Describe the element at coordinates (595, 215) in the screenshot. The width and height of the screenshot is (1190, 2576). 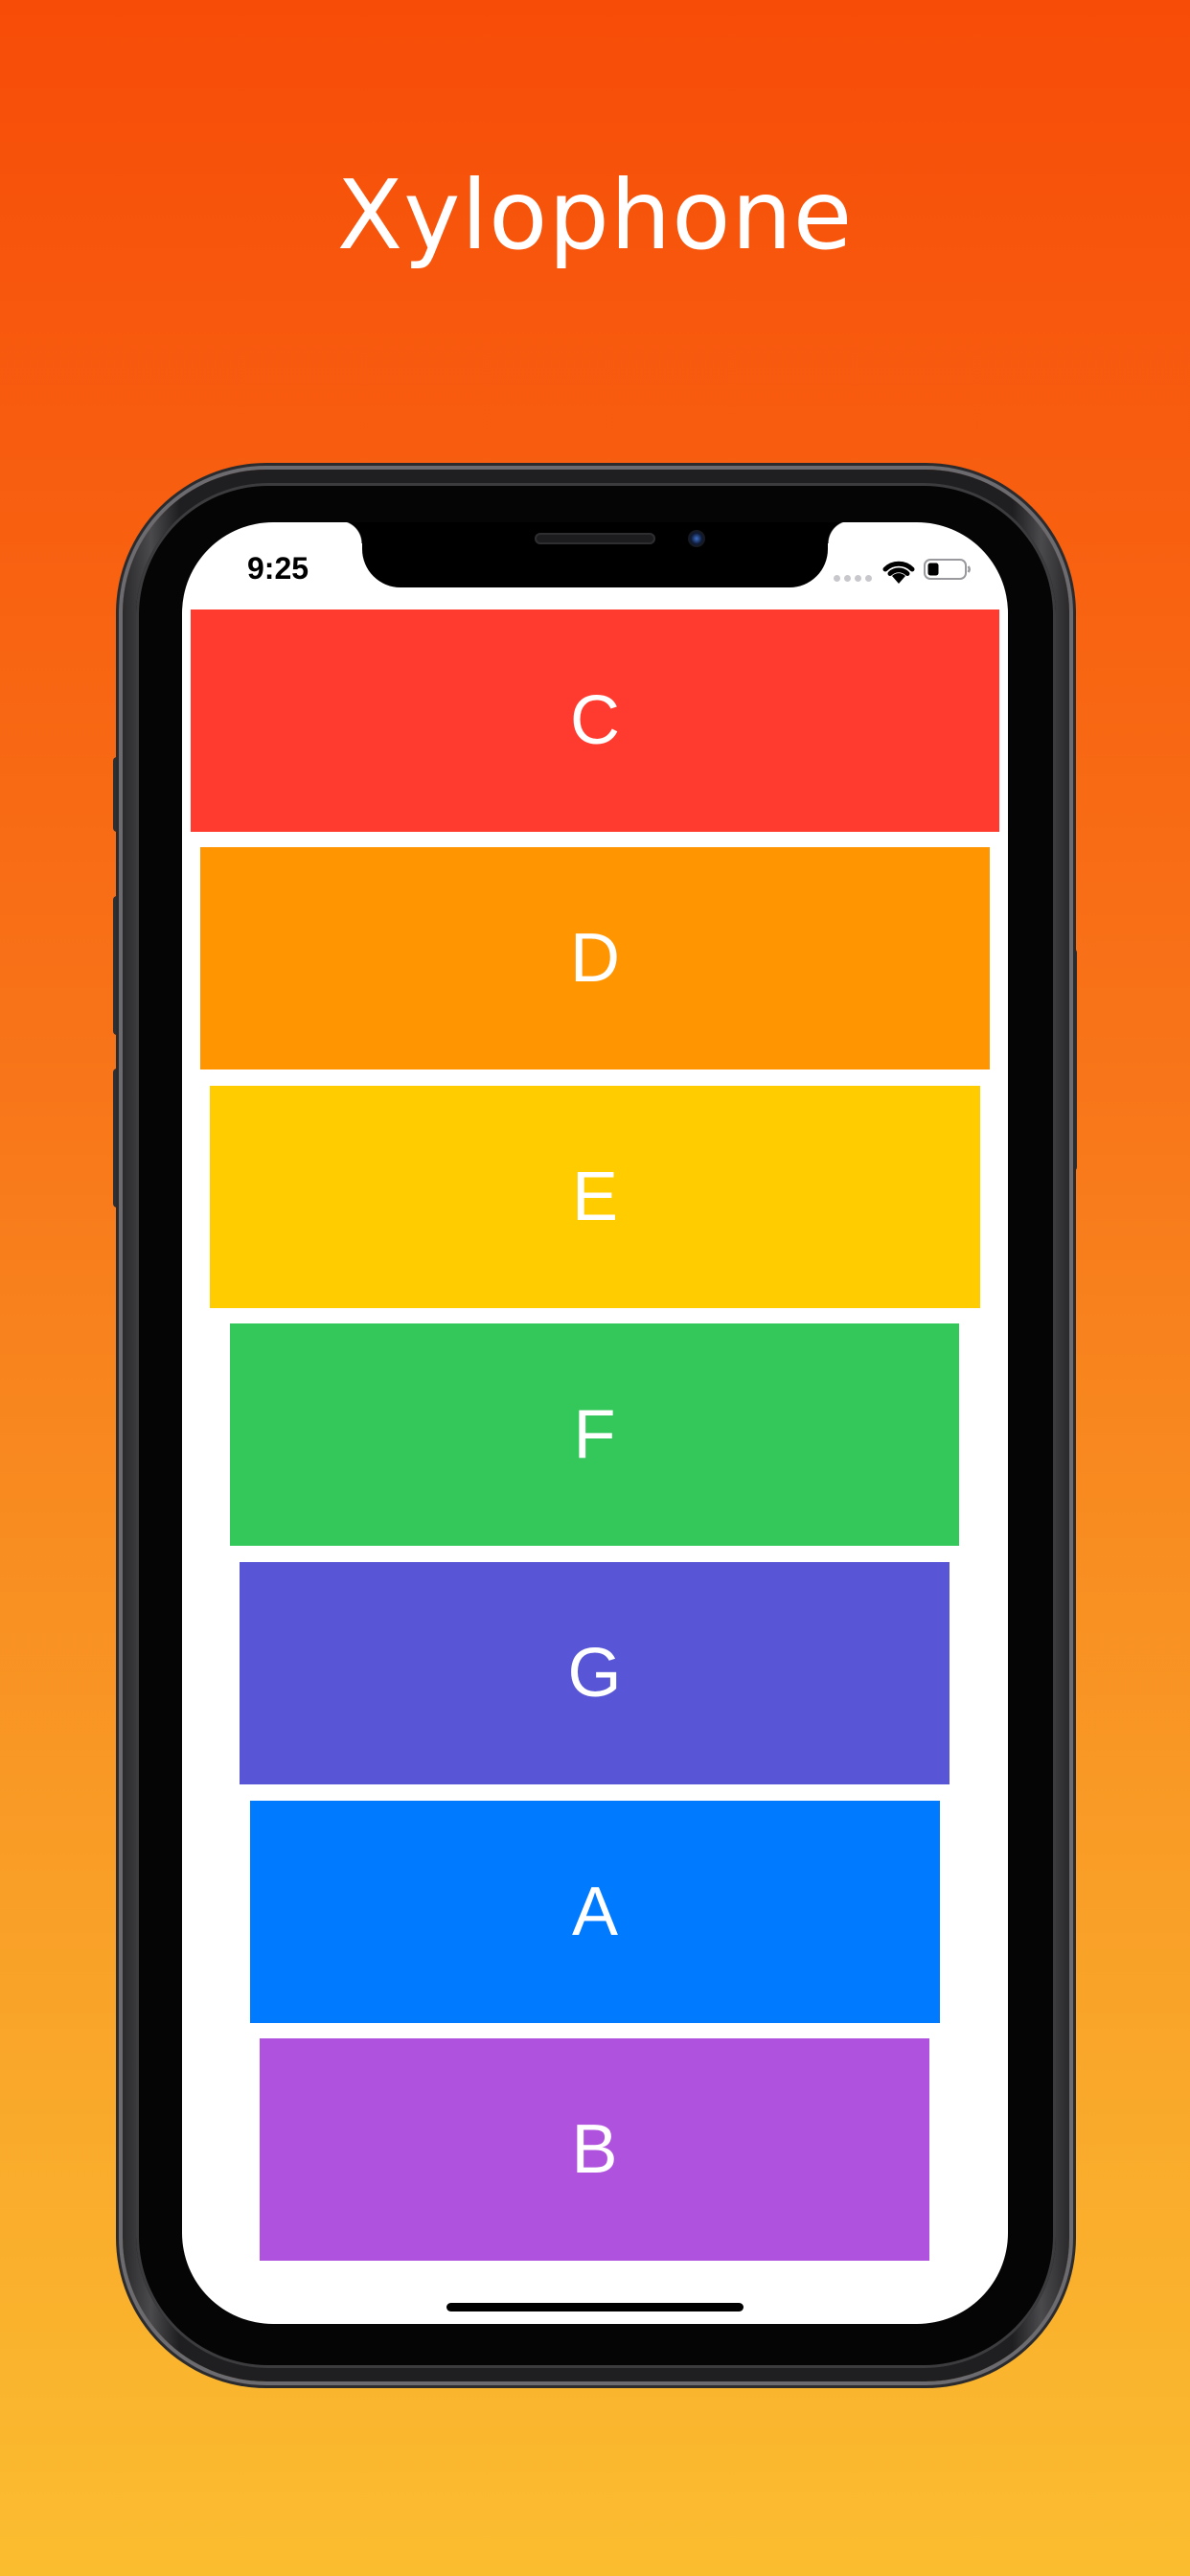
I see `headline-title: Xylophone` at that location.